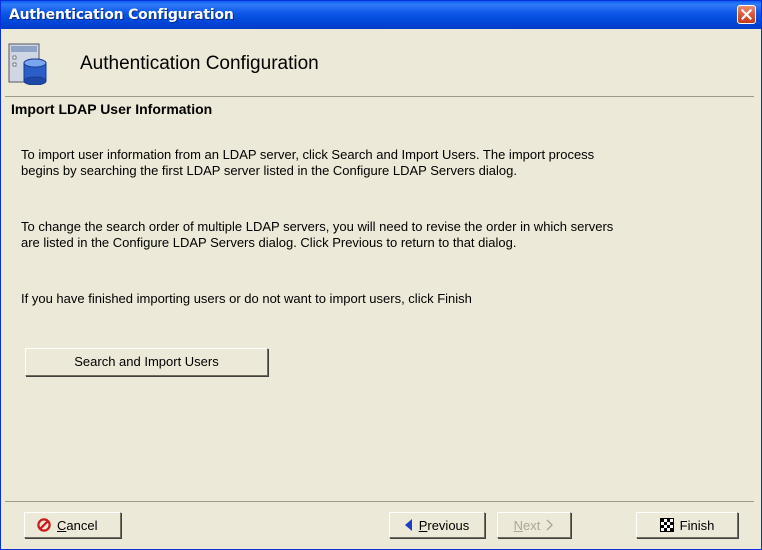  What do you see at coordinates (550, 525) in the screenshot?
I see `right-chevron-icon` at bounding box center [550, 525].